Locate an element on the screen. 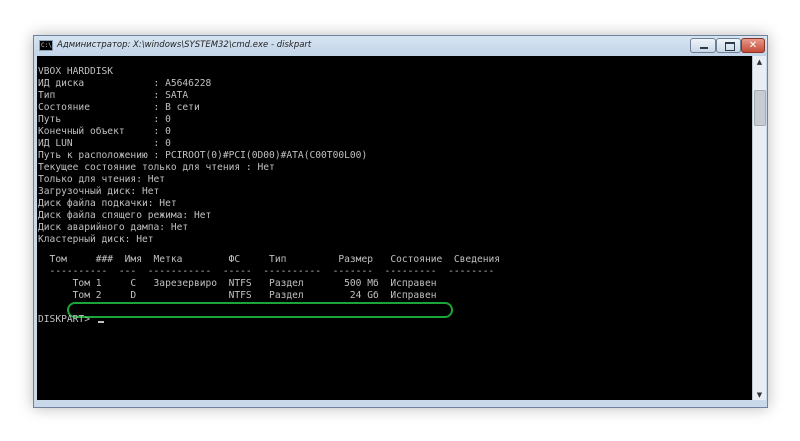  console-line: Тип : SATA is located at coordinates (113, 95).